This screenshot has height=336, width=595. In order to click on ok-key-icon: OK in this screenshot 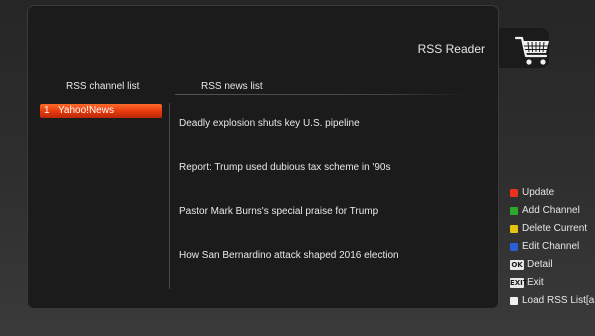, I will do `click(517, 265)`.